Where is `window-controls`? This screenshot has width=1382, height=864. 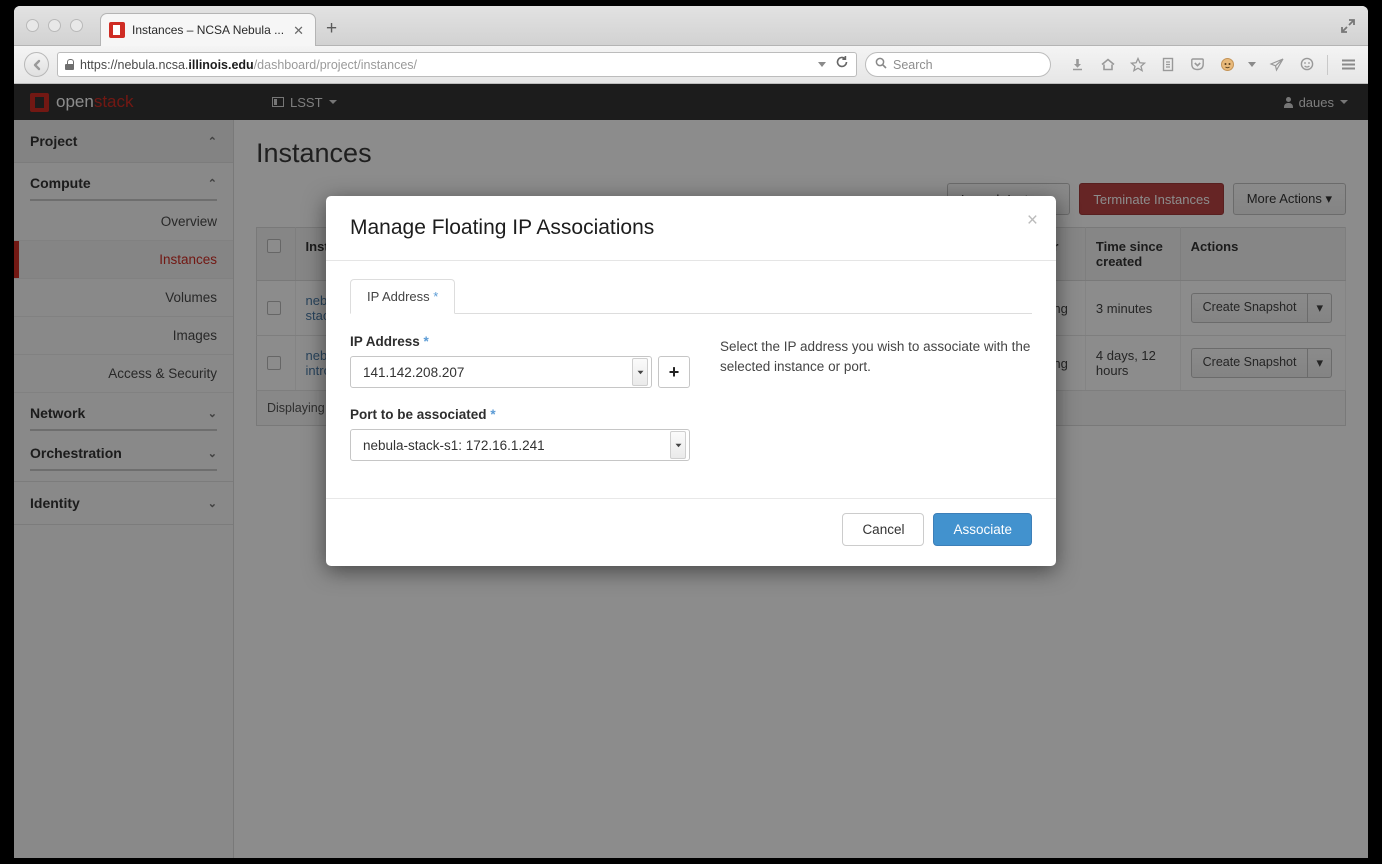 window-controls is located at coordinates (54, 25).